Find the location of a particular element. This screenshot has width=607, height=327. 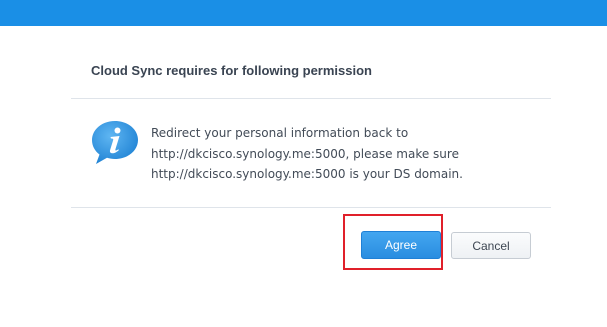

info-icon is located at coordinates (116, 143).